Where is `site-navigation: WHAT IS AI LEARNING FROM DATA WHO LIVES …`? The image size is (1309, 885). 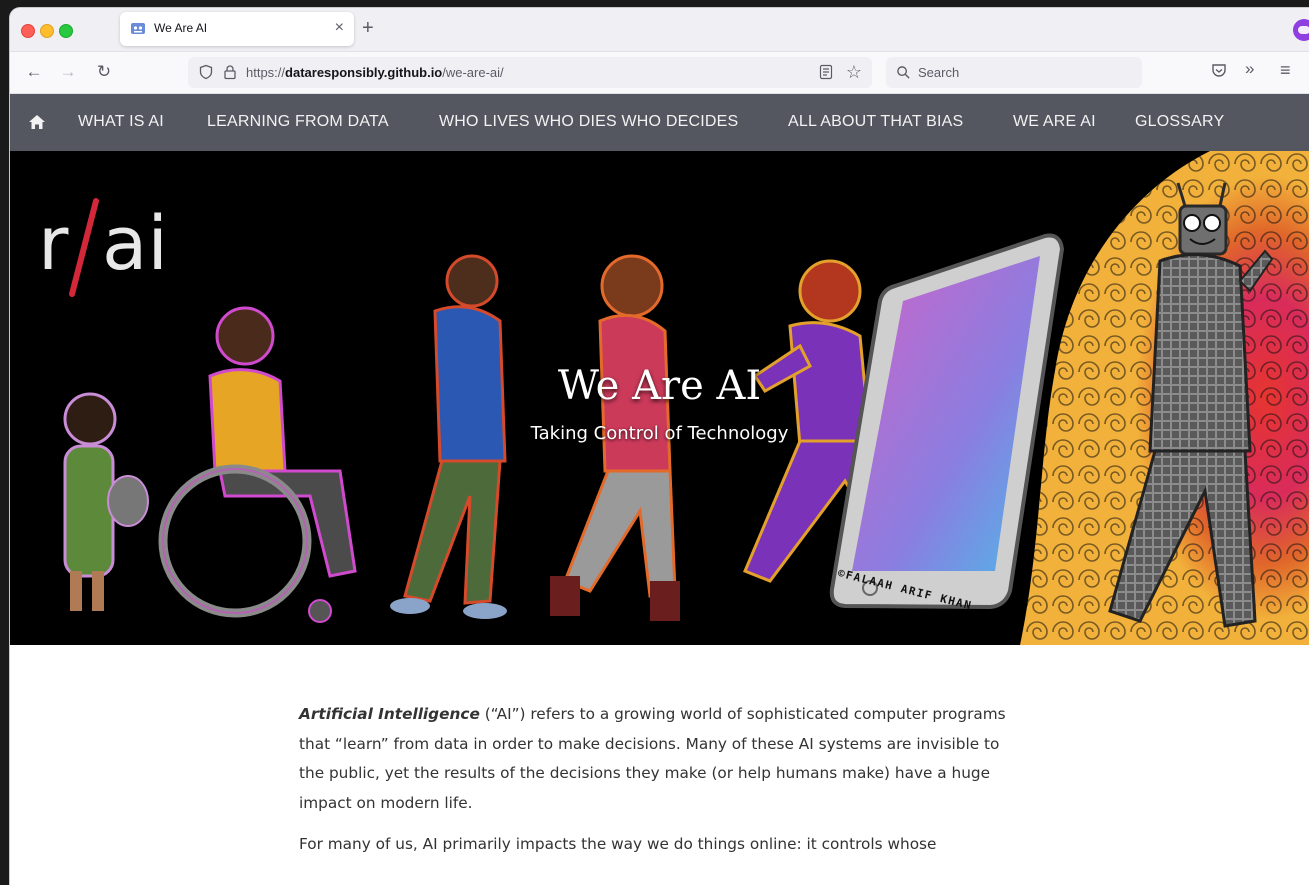
site-navigation: WHAT IS AI LEARNING FROM DATA WHO LIVES … is located at coordinates (659, 122).